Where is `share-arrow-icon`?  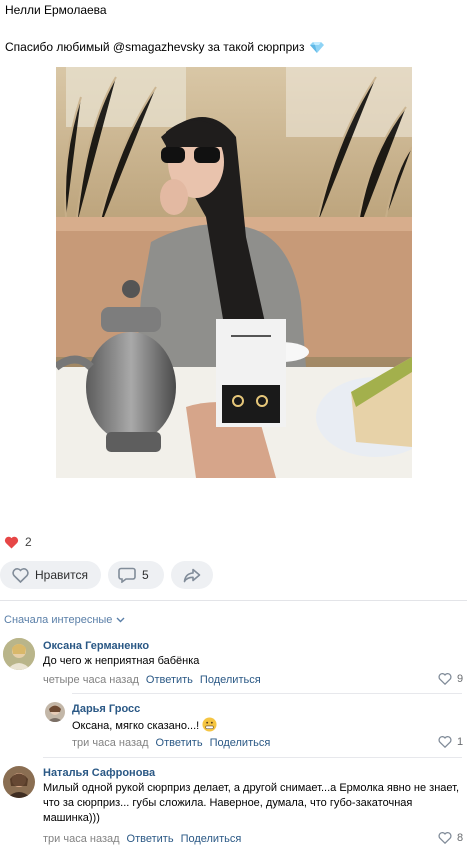
share-arrow-icon is located at coordinates (192, 575).